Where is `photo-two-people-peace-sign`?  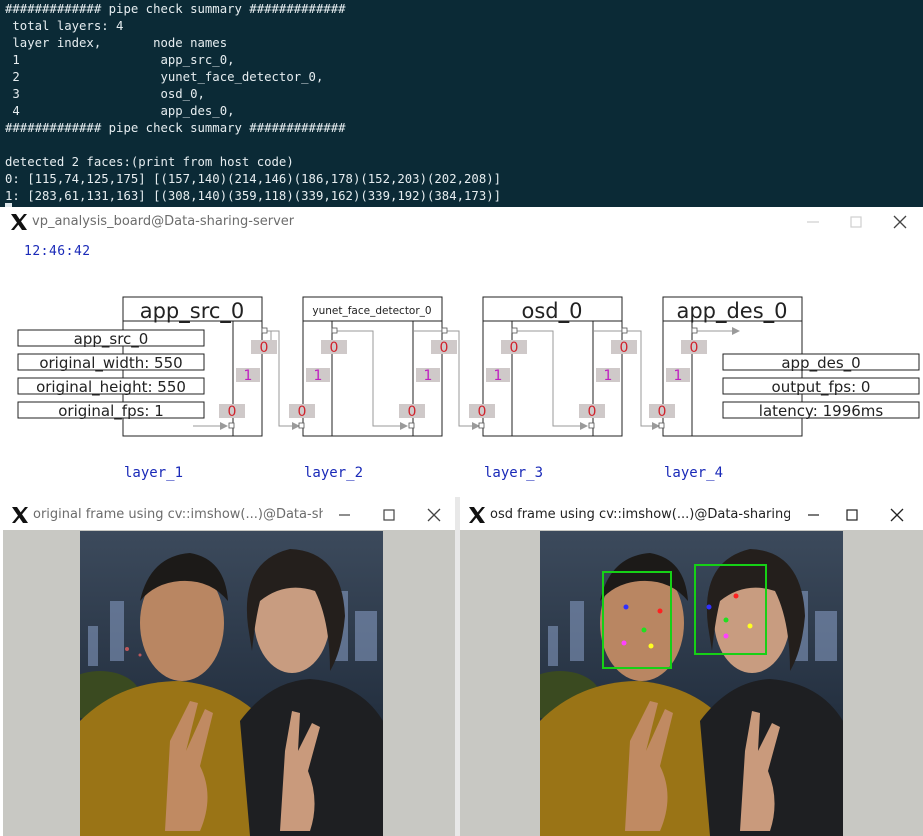
photo-two-people-peace-sign is located at coordinates (231, 683).